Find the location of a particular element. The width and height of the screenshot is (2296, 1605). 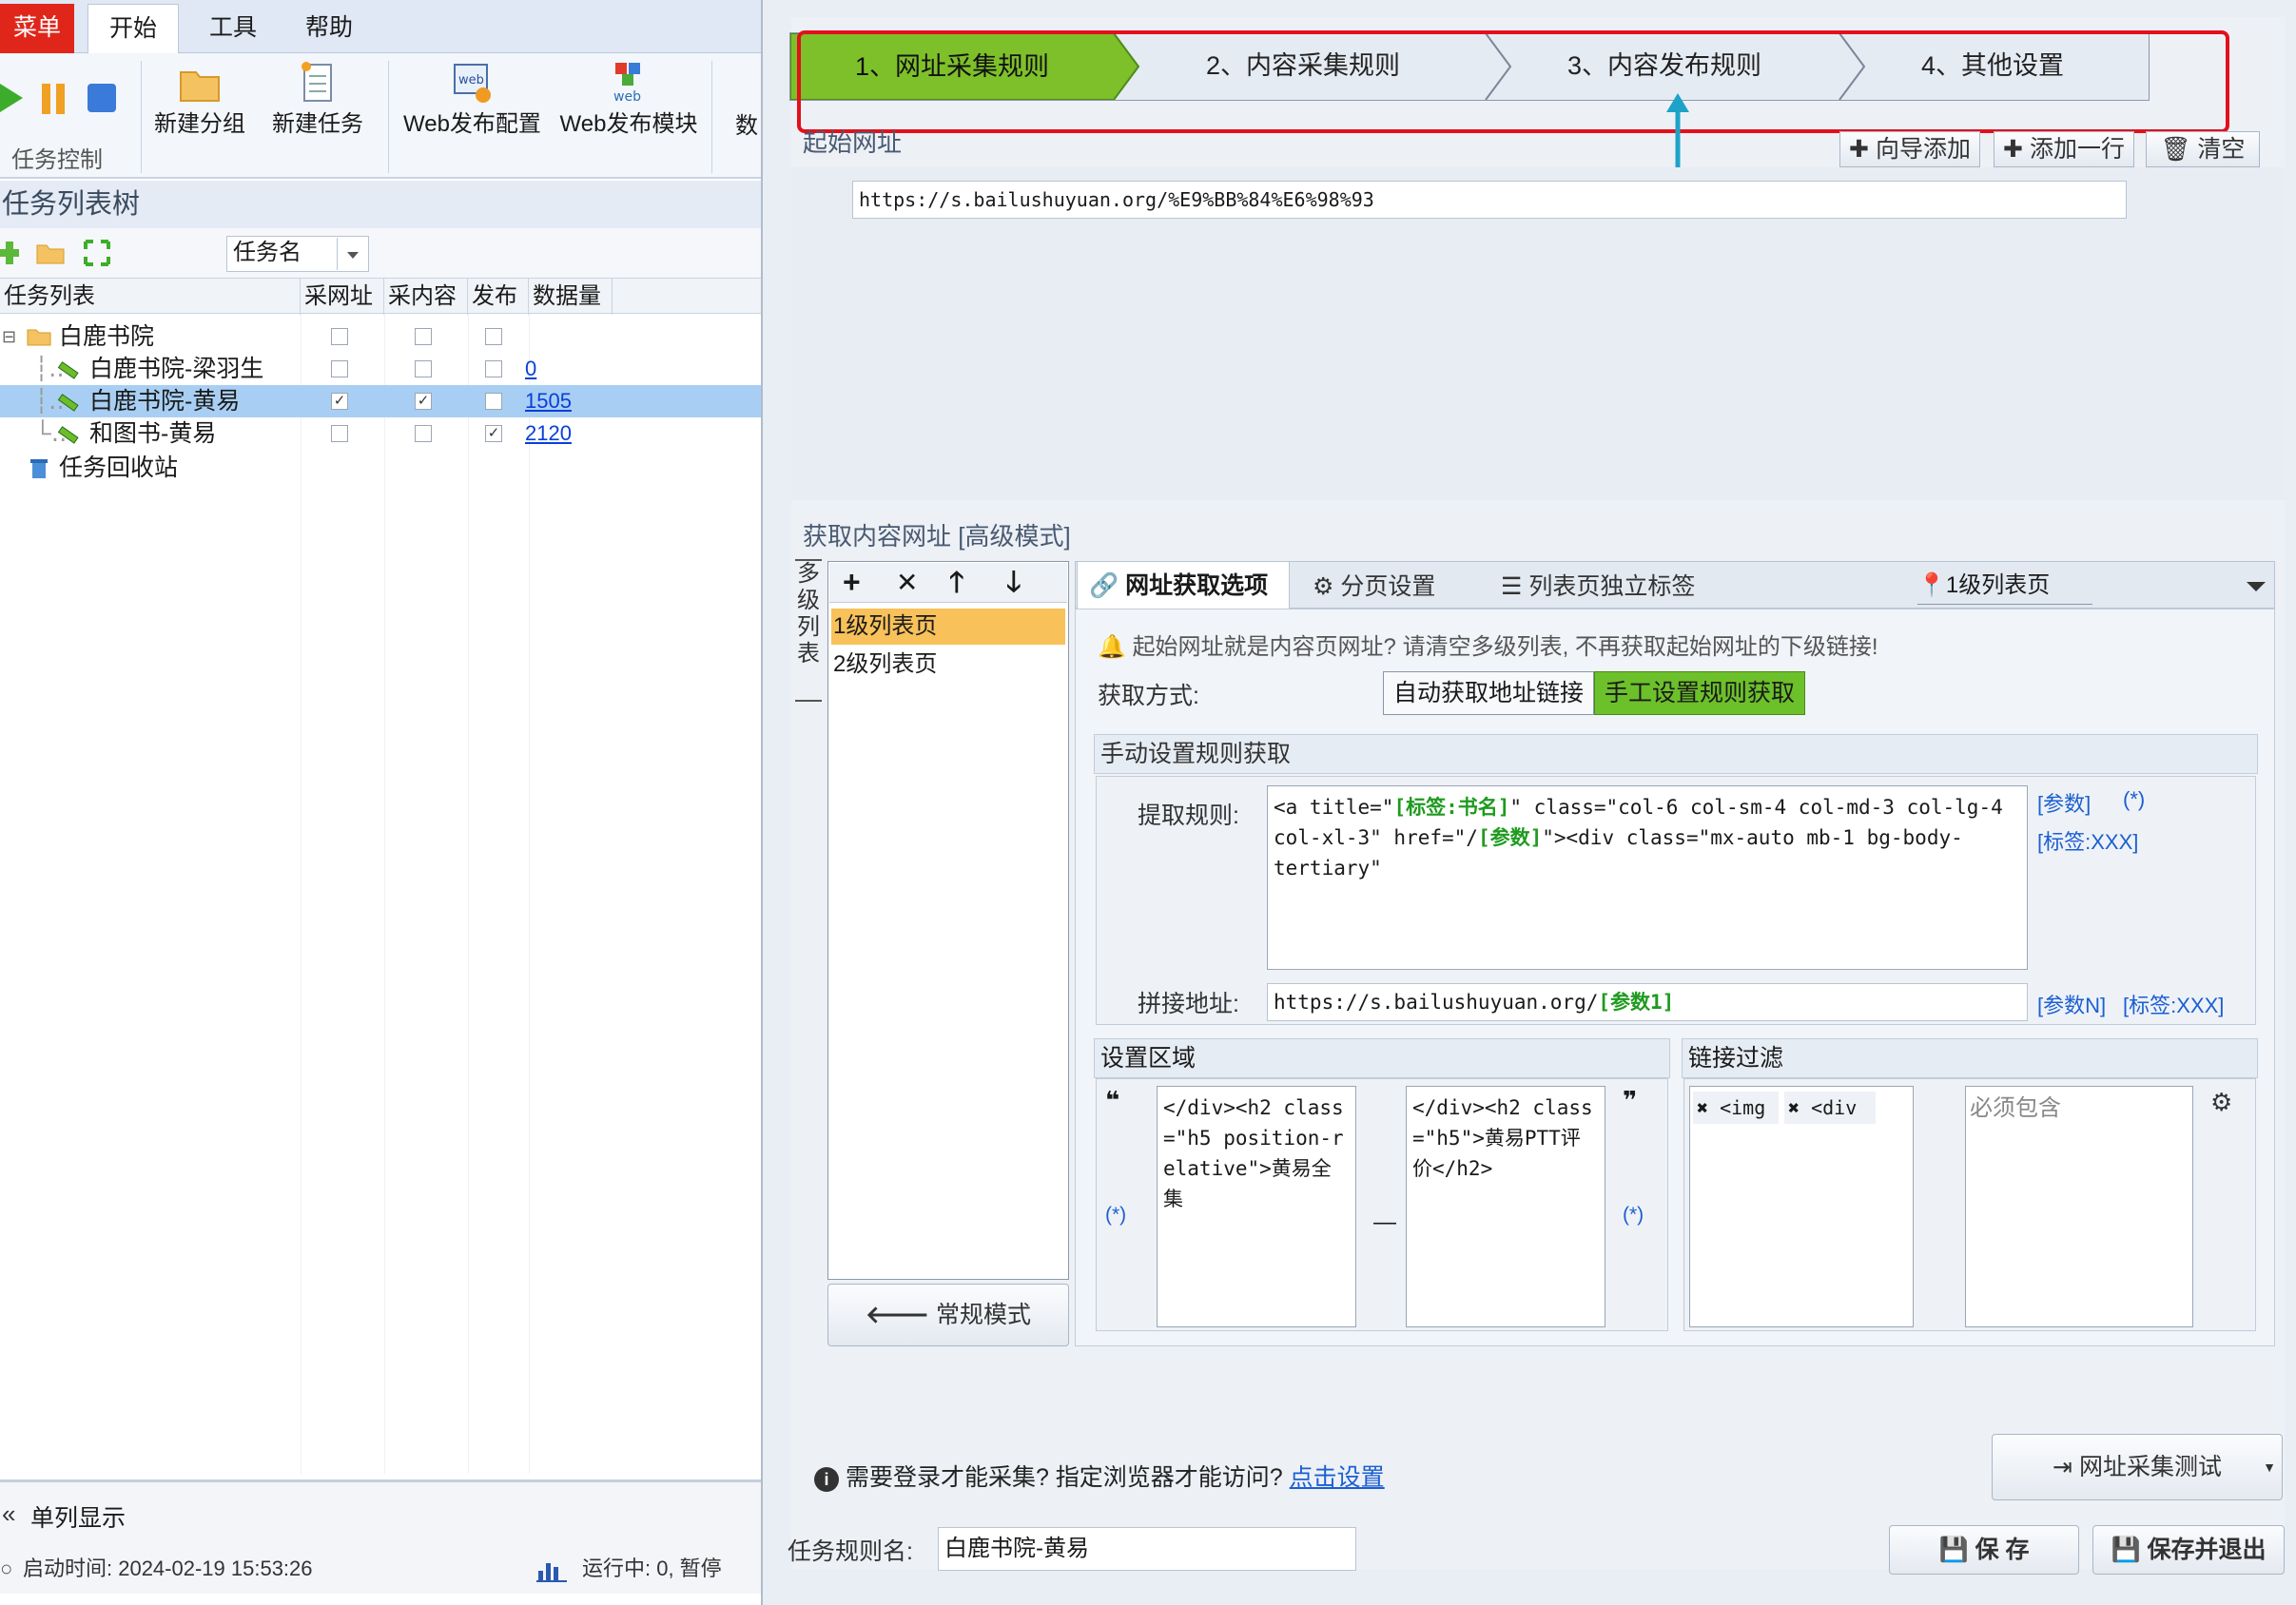

tree-toolbar: 任务名 is located at coordinates (380, 253).